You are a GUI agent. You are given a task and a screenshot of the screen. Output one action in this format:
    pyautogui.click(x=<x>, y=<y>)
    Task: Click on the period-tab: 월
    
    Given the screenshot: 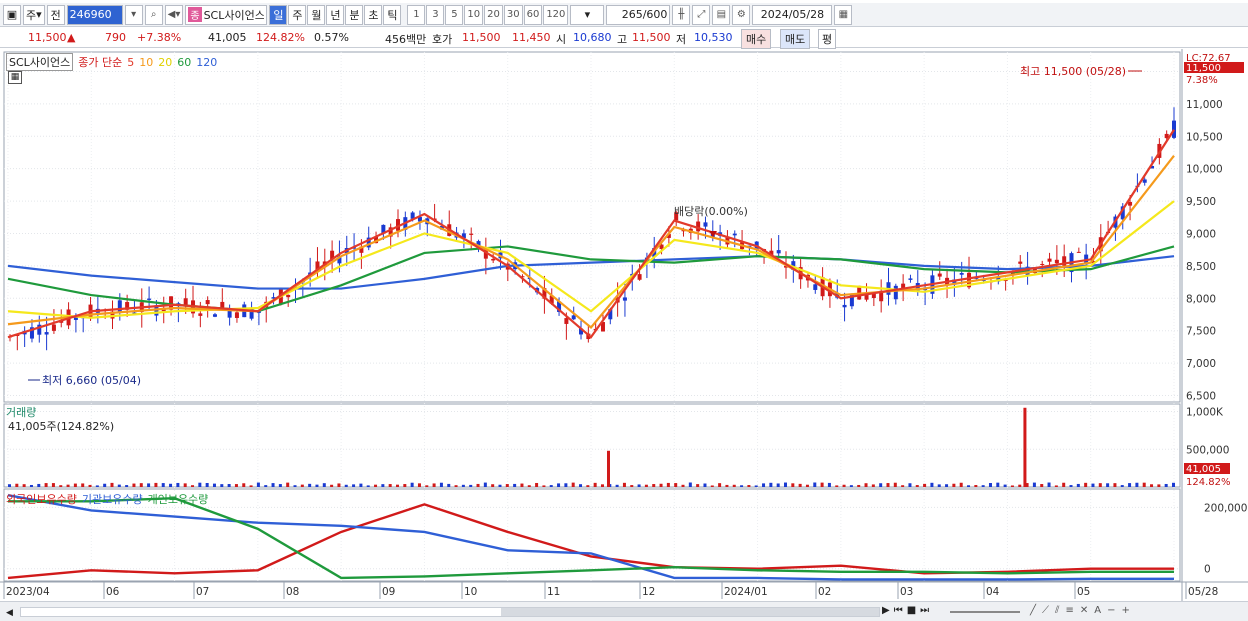 What is the action you would take?
    pyautogui.click(x=316, y=14)
    